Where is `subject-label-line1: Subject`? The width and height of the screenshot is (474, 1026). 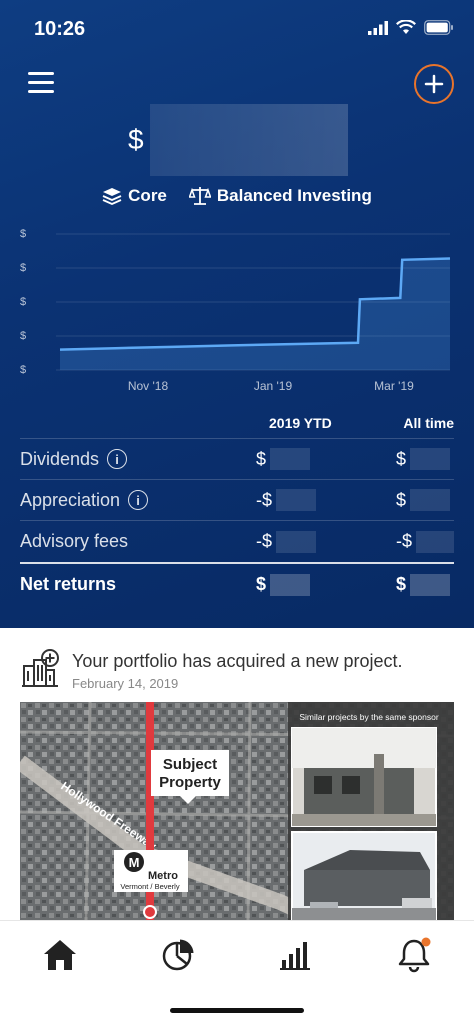
subject-label-line1: Subject is located at coordinates (190, 764).